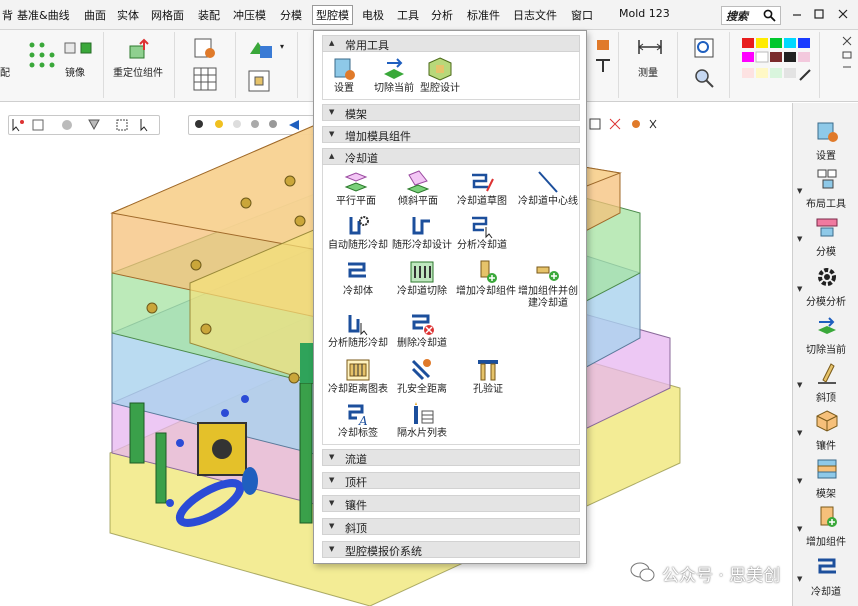 Image resolution: width=858 pixels, height=606 pixels. I want to click on tool-cooling-label: A 冷却标签, so click(358, 420).